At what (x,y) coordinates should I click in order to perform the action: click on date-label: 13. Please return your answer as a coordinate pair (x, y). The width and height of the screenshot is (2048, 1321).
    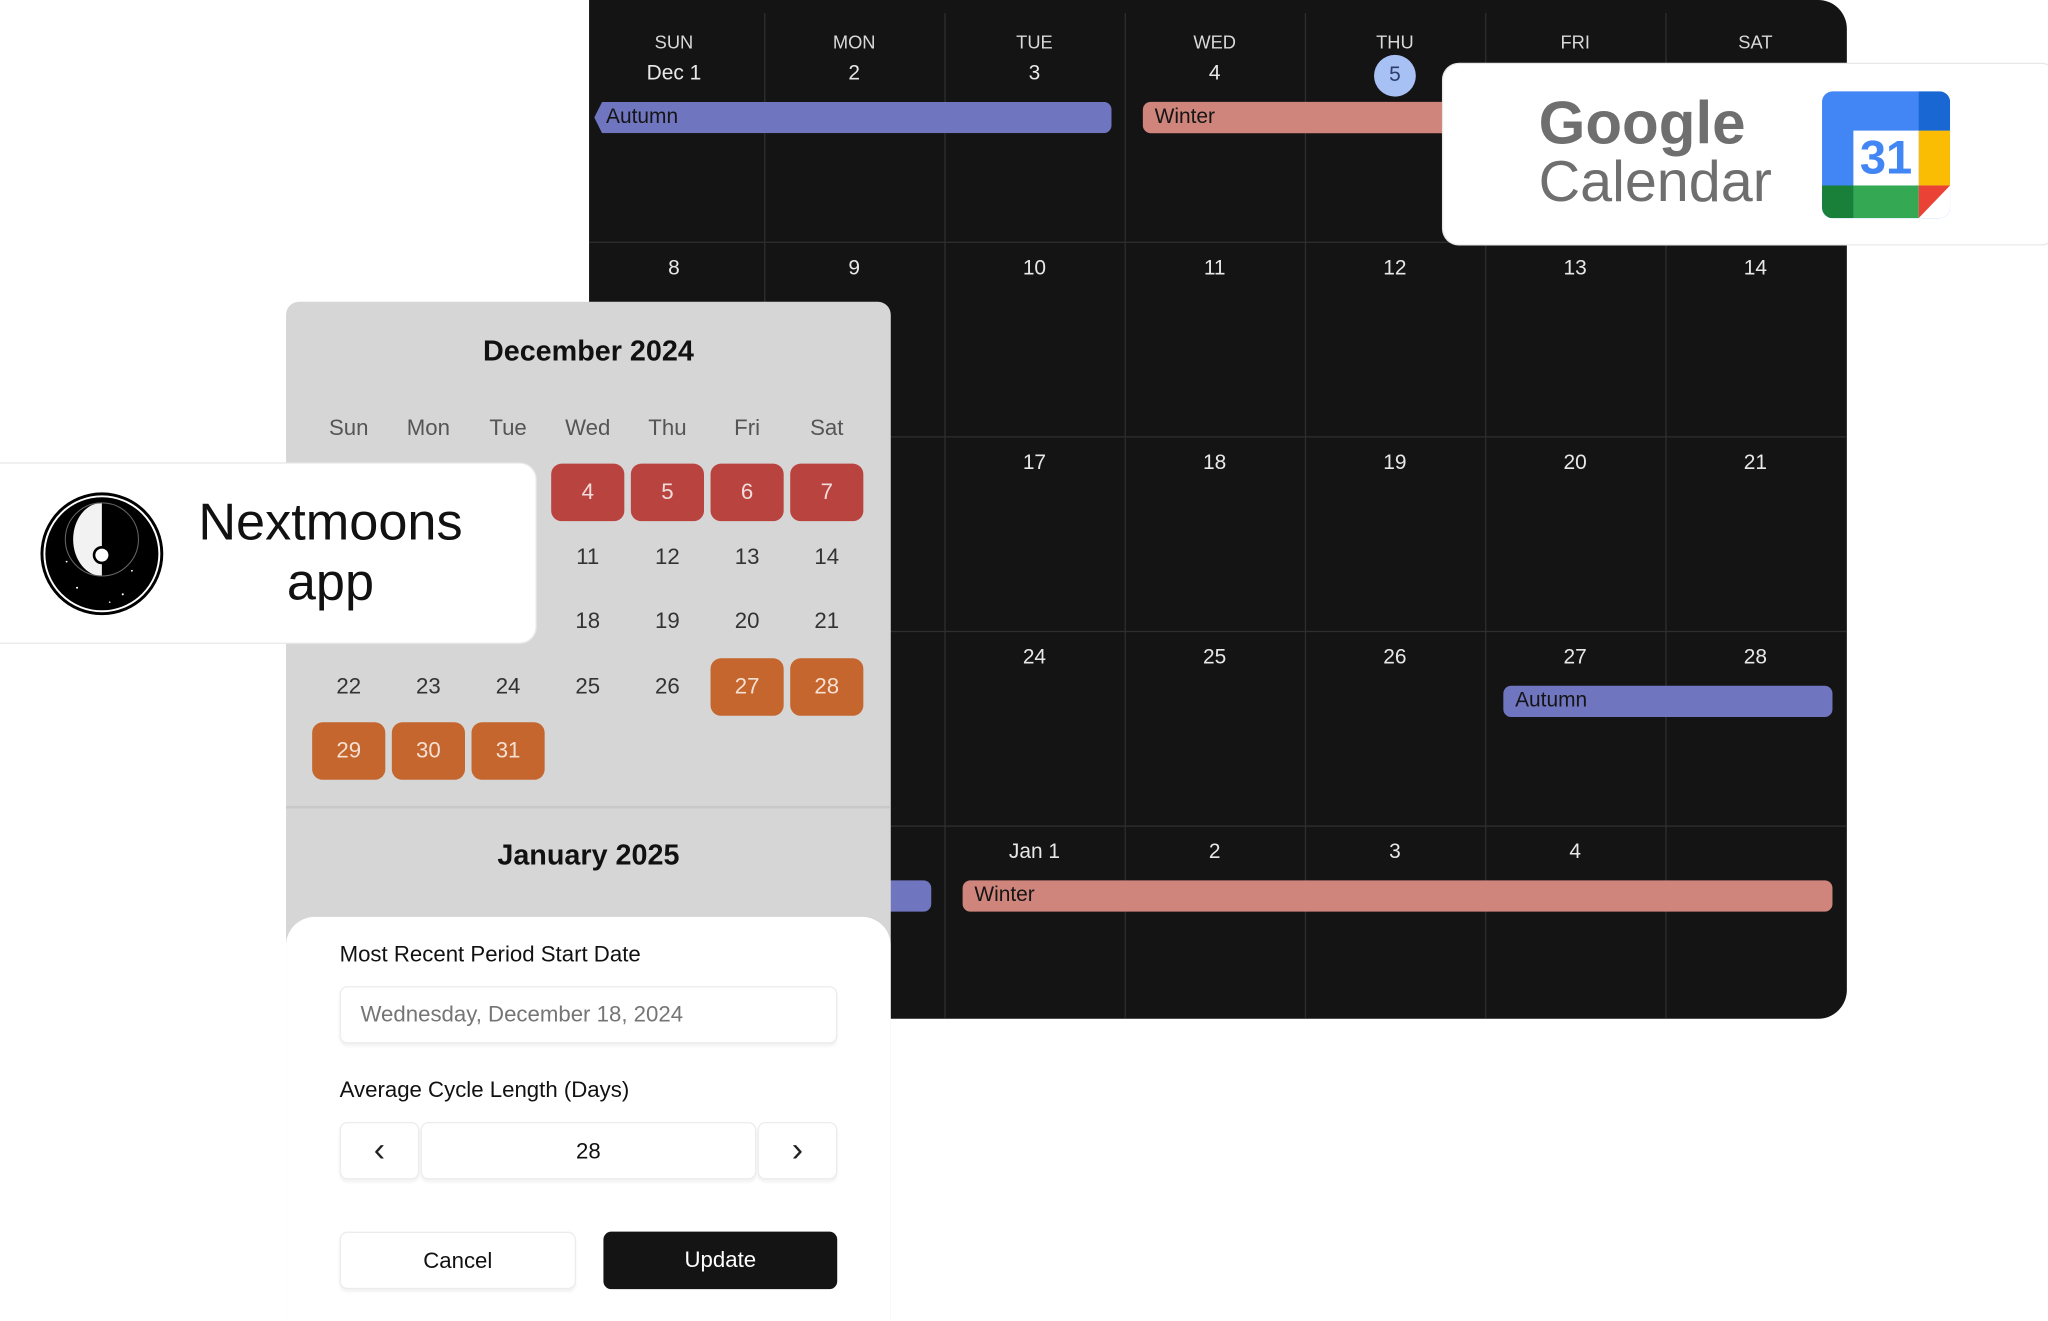
    Looking at the image, I should click on (1575, 268).